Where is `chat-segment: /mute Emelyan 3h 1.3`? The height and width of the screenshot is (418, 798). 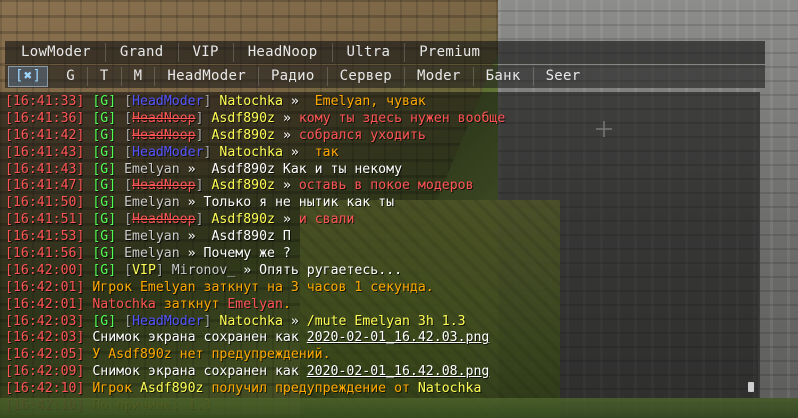 chat-segment: /mute Emelyan 3h 1.3 is located at coordinates (386, 321).